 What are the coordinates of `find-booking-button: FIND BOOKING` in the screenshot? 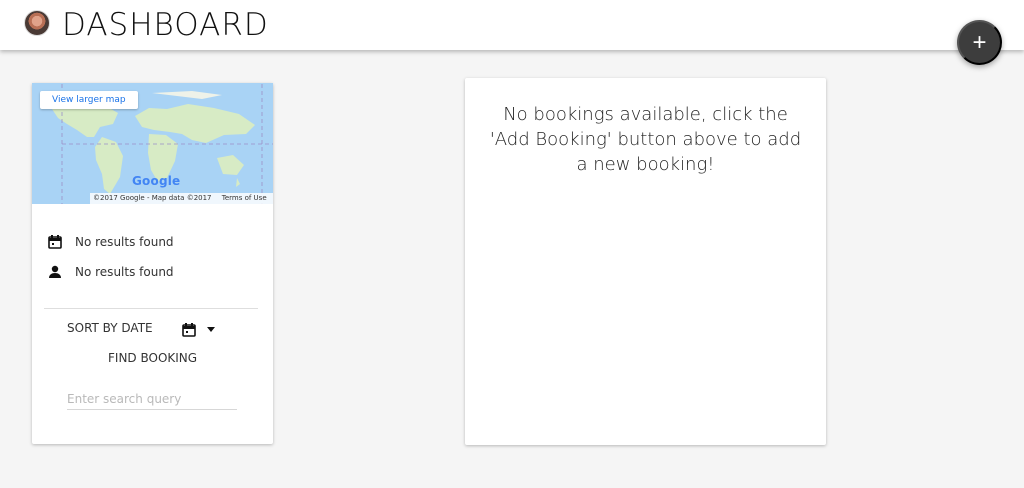 It's located at (152, 358).